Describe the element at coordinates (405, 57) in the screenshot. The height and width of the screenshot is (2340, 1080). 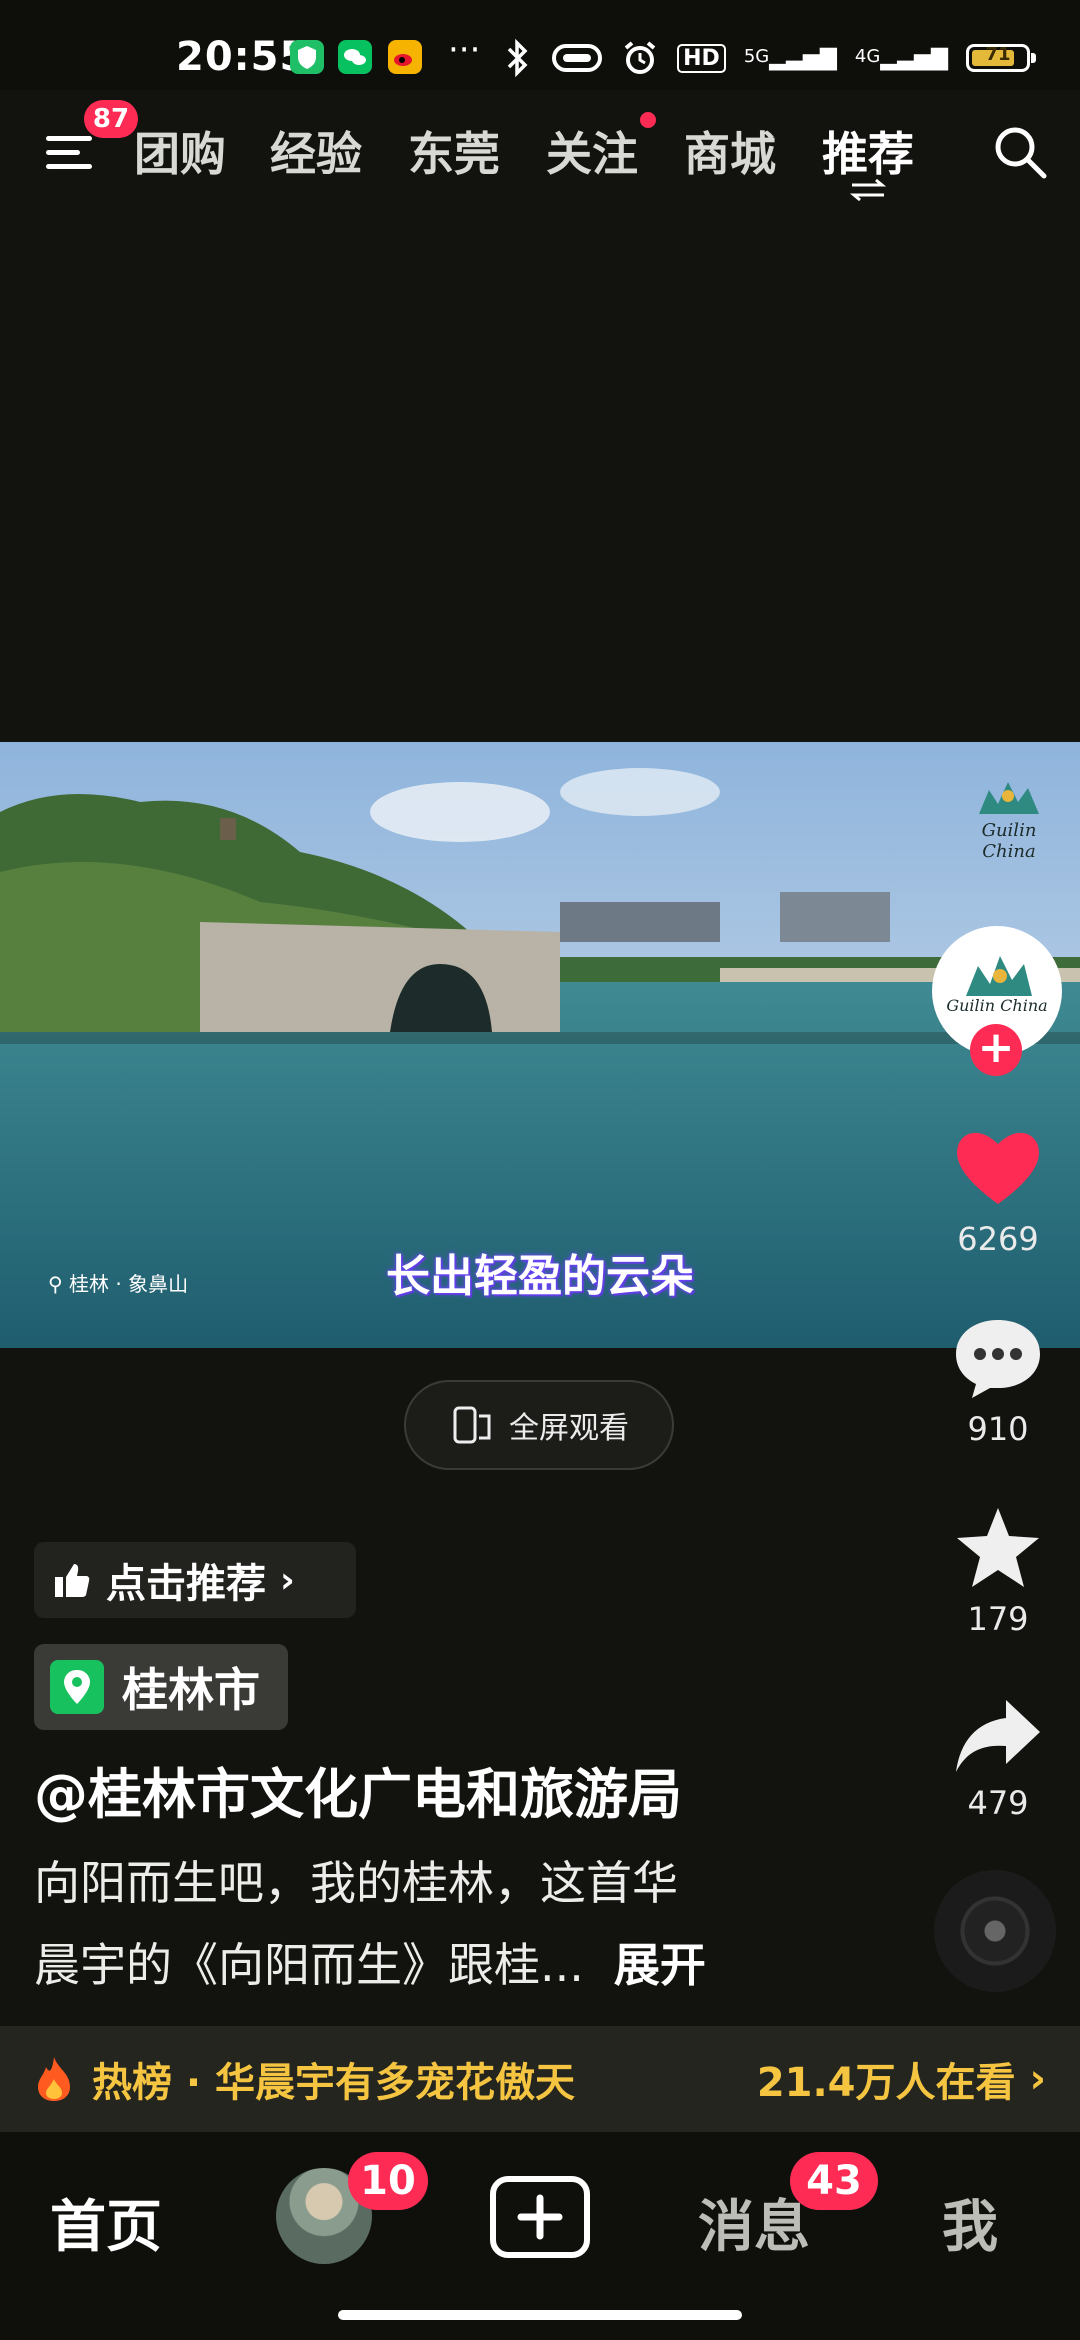
I see `weibo-icon` at that location.